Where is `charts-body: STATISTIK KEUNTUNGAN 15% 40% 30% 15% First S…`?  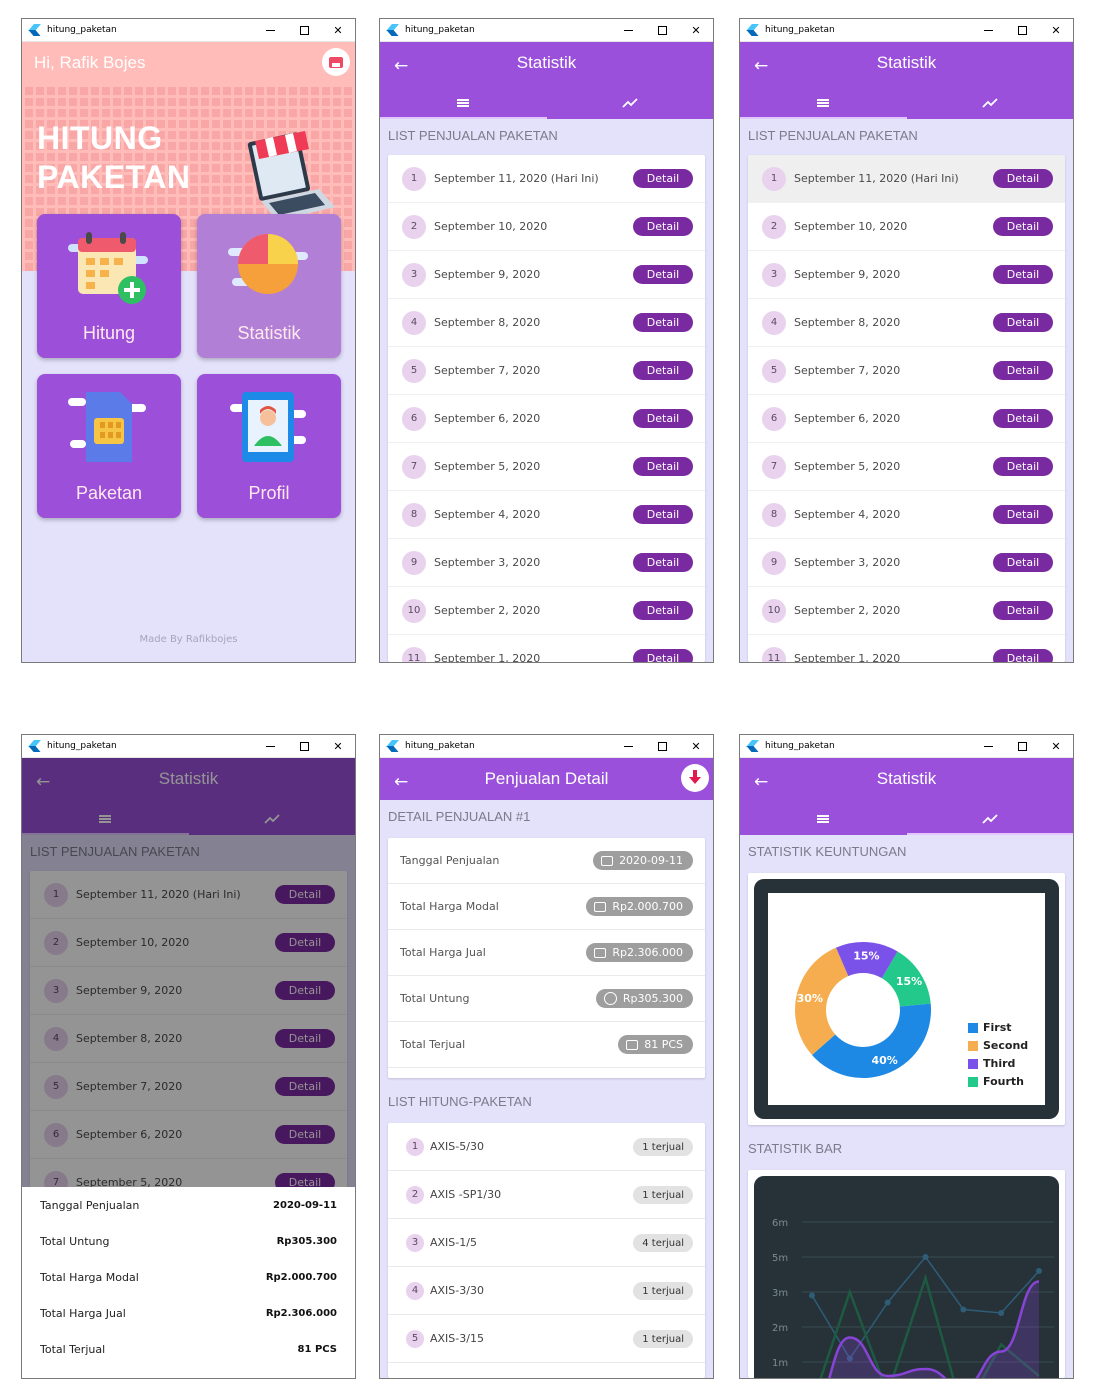
charts-body: STATISTIK KEUNTUNGAN 15% 40% 30% 15% First S… is located at coordinates (906, 1106).